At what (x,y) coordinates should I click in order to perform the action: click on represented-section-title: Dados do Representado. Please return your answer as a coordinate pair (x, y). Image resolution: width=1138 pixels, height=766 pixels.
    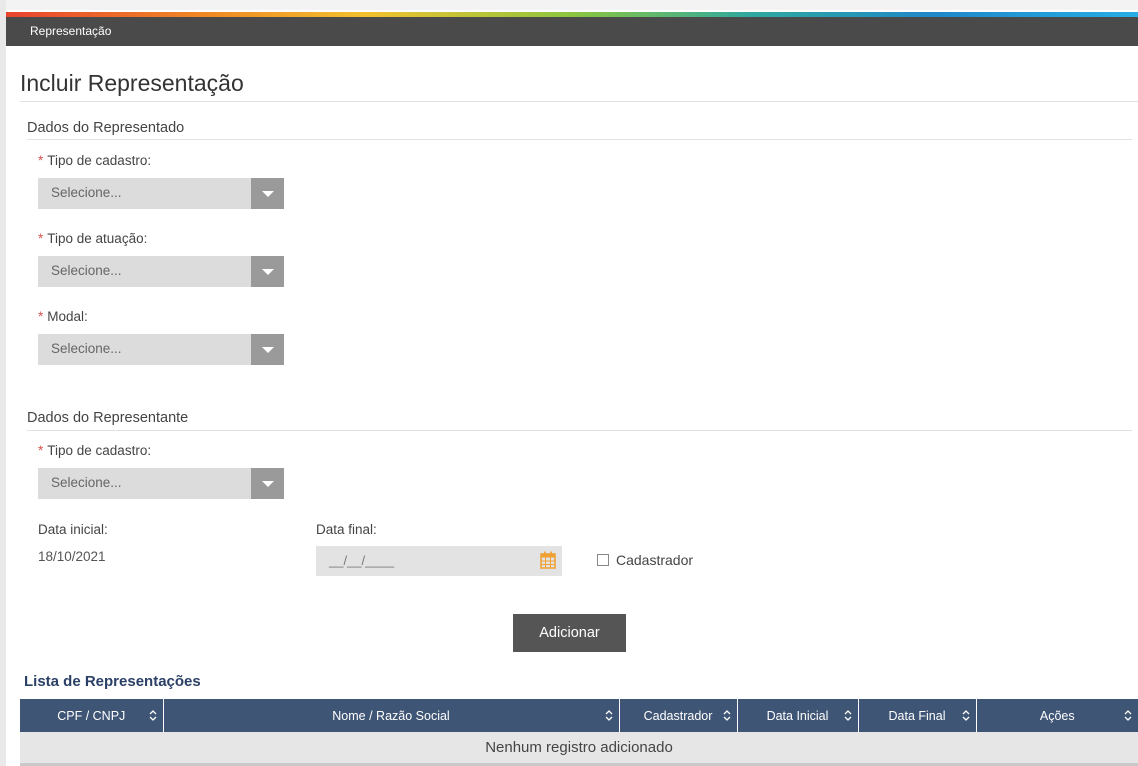
    Looking at the image, I should click on (106, 128).